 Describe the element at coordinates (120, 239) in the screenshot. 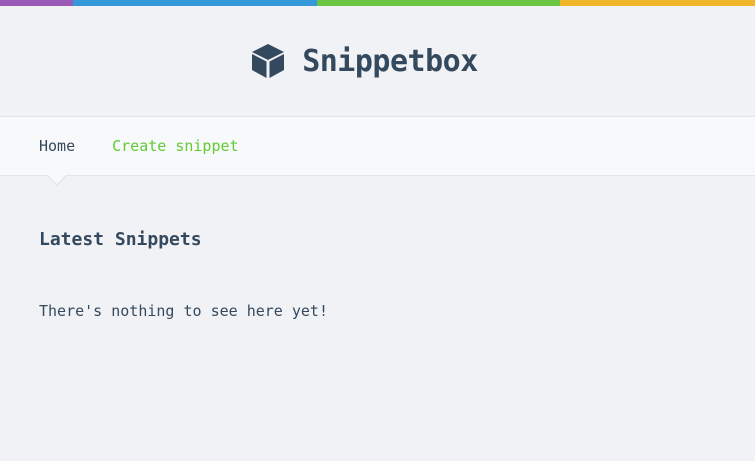

I see `page-heading: Latest Snippets` at that location.